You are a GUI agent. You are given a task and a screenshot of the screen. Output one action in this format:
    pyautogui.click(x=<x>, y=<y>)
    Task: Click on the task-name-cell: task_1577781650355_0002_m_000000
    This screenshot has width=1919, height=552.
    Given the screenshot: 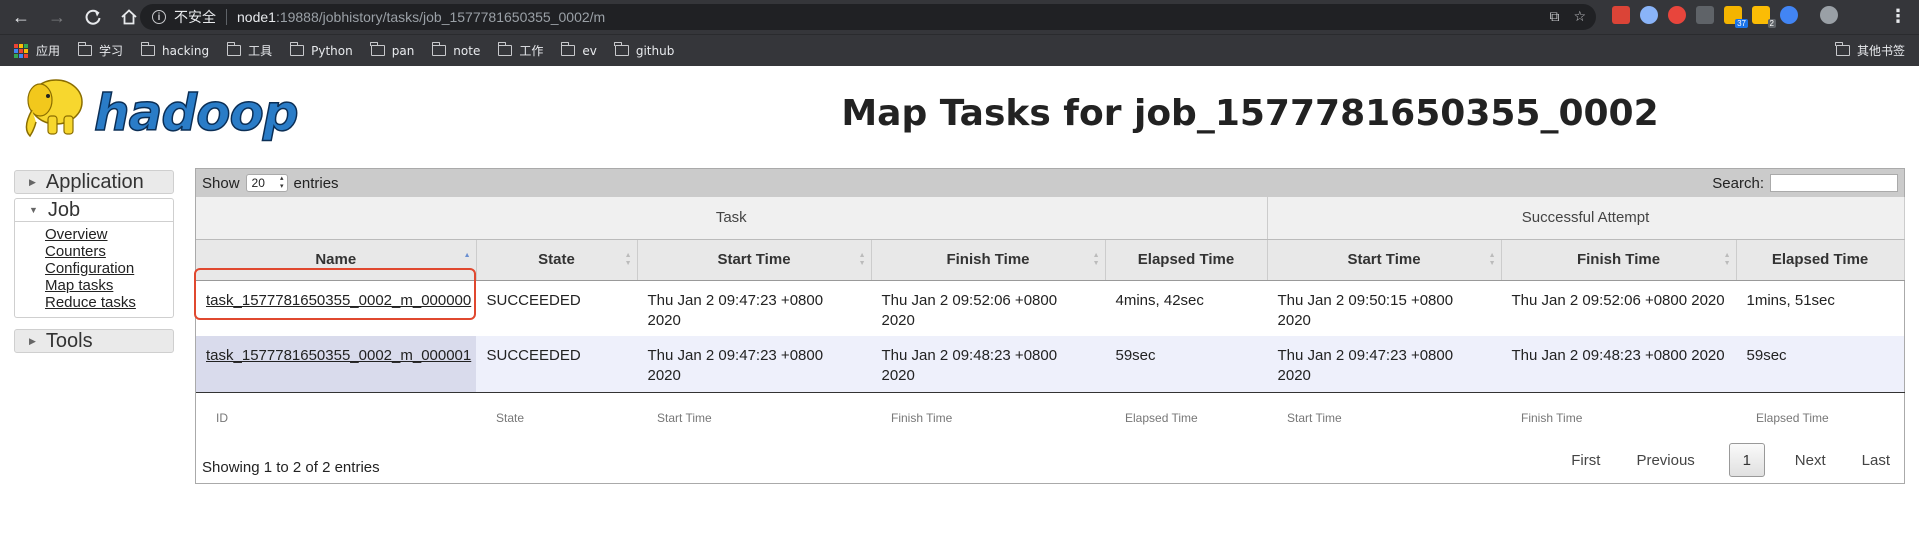 What is the action you would take?
    pyautogui.click(x=336, y=308)
    